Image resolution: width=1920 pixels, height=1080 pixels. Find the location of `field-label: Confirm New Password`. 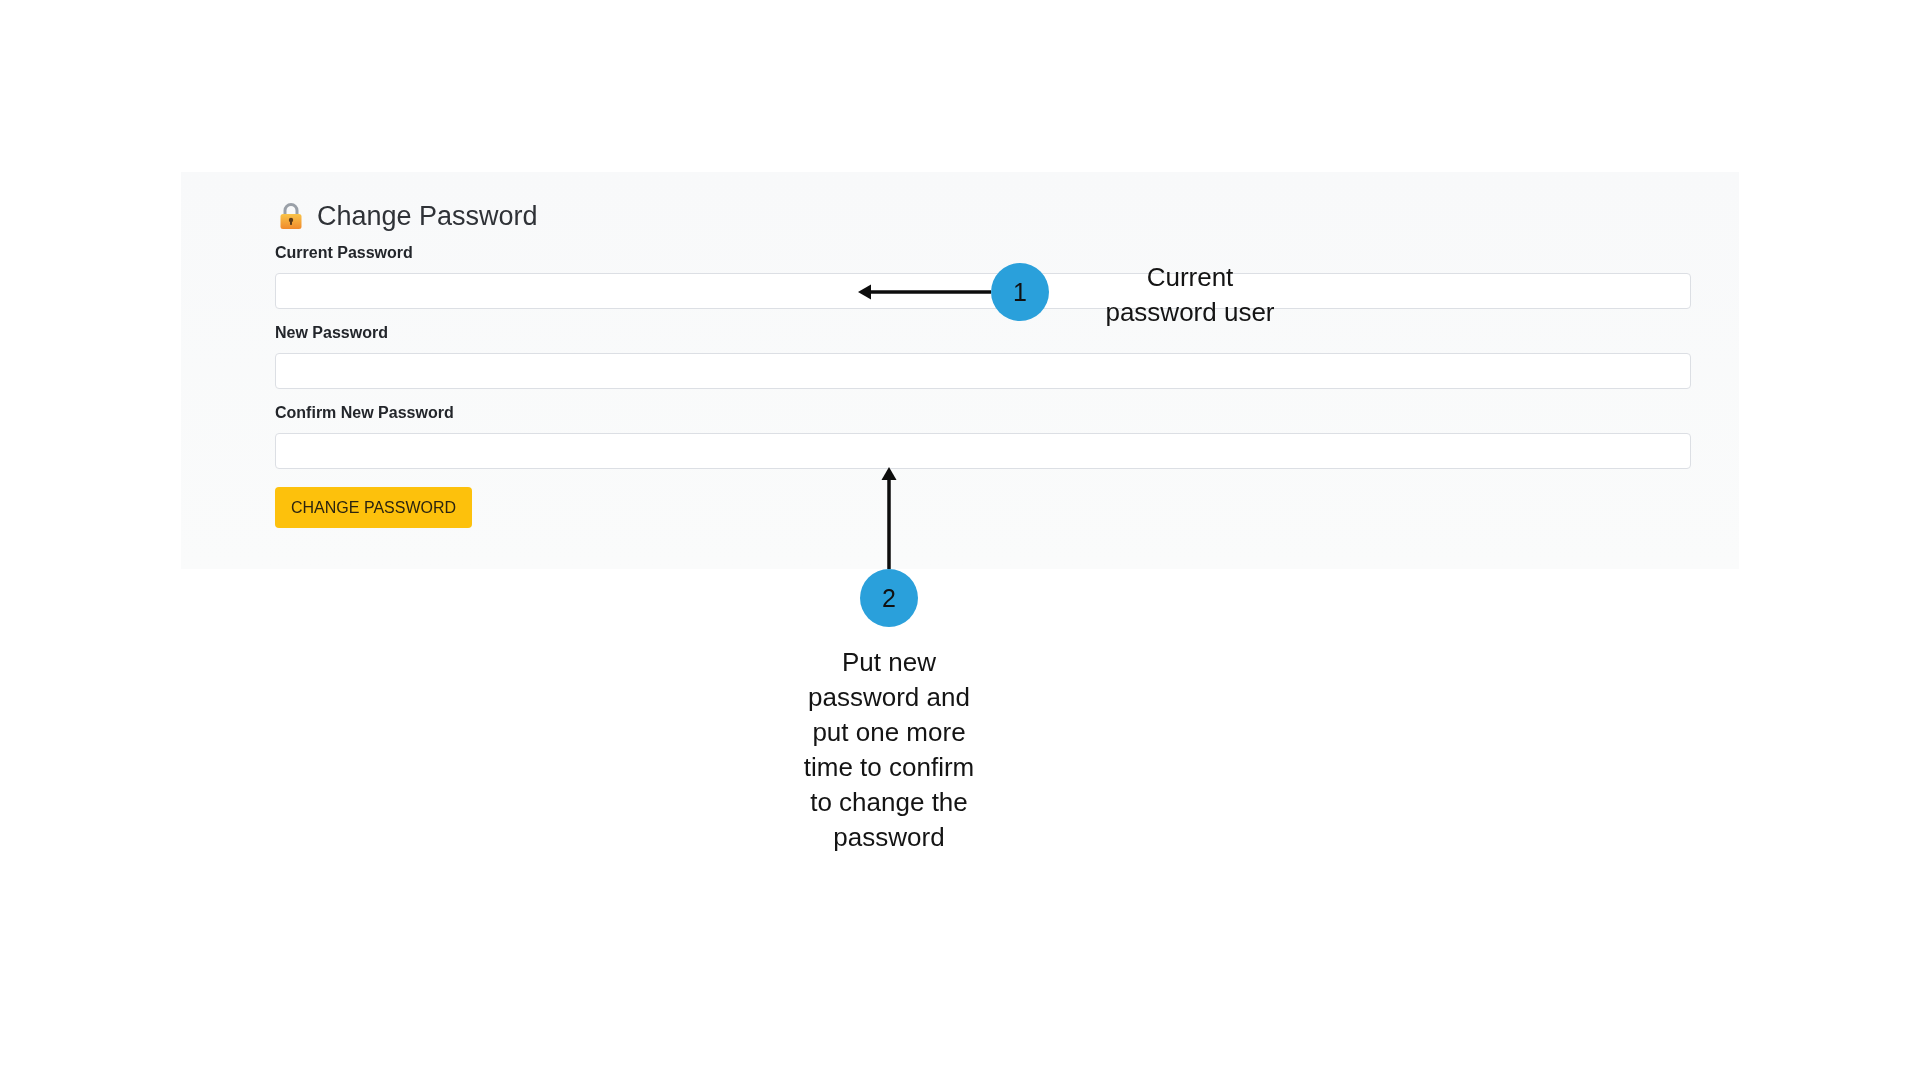

field-label: Confirm New Password is located at coordinates (364, 413).